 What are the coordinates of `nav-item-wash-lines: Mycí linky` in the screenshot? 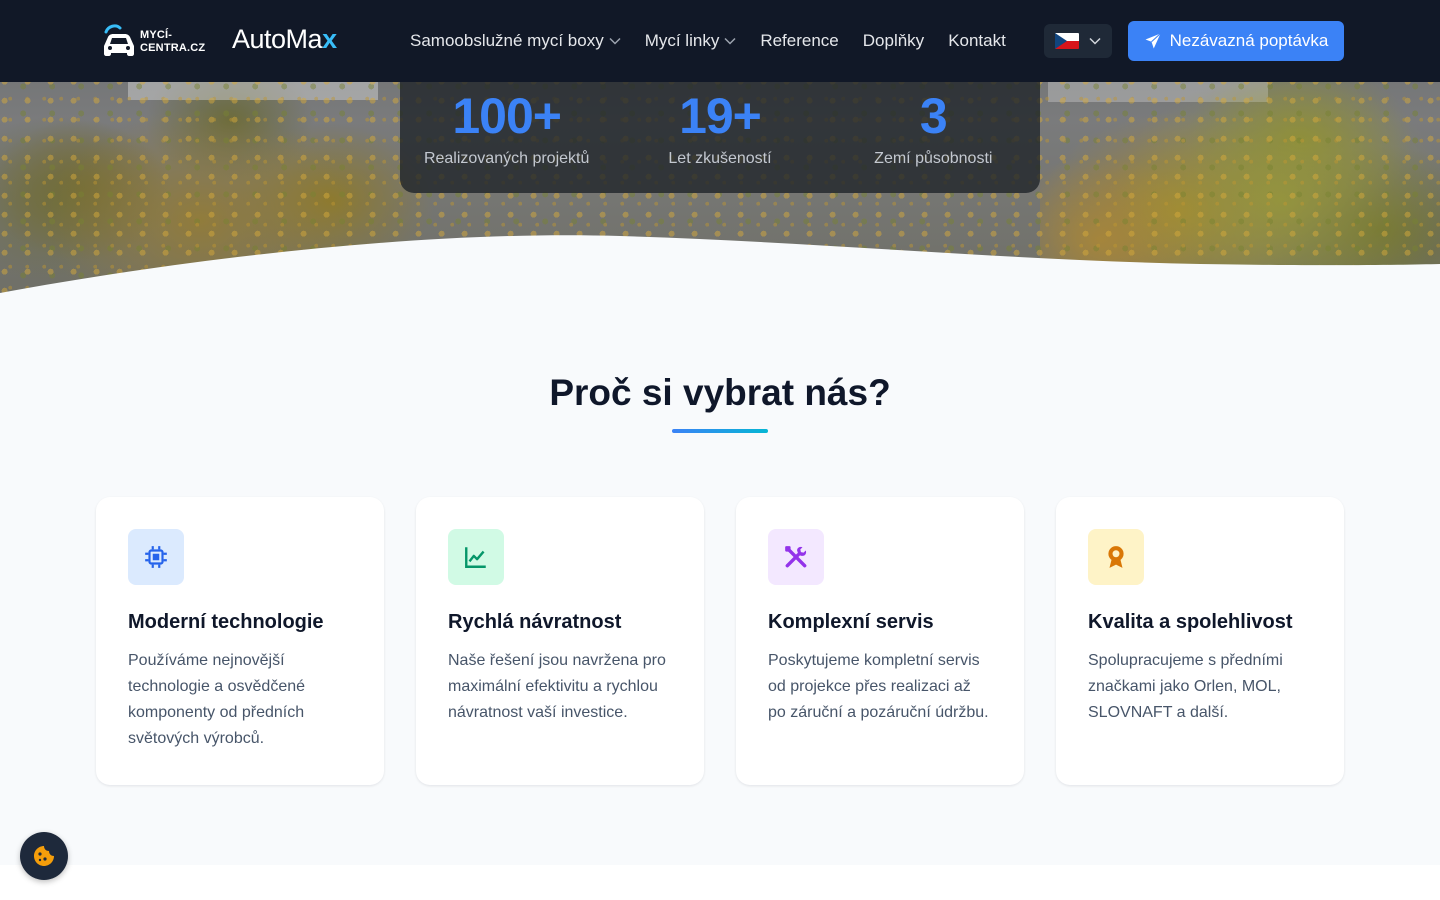 It's located at (691, 41).